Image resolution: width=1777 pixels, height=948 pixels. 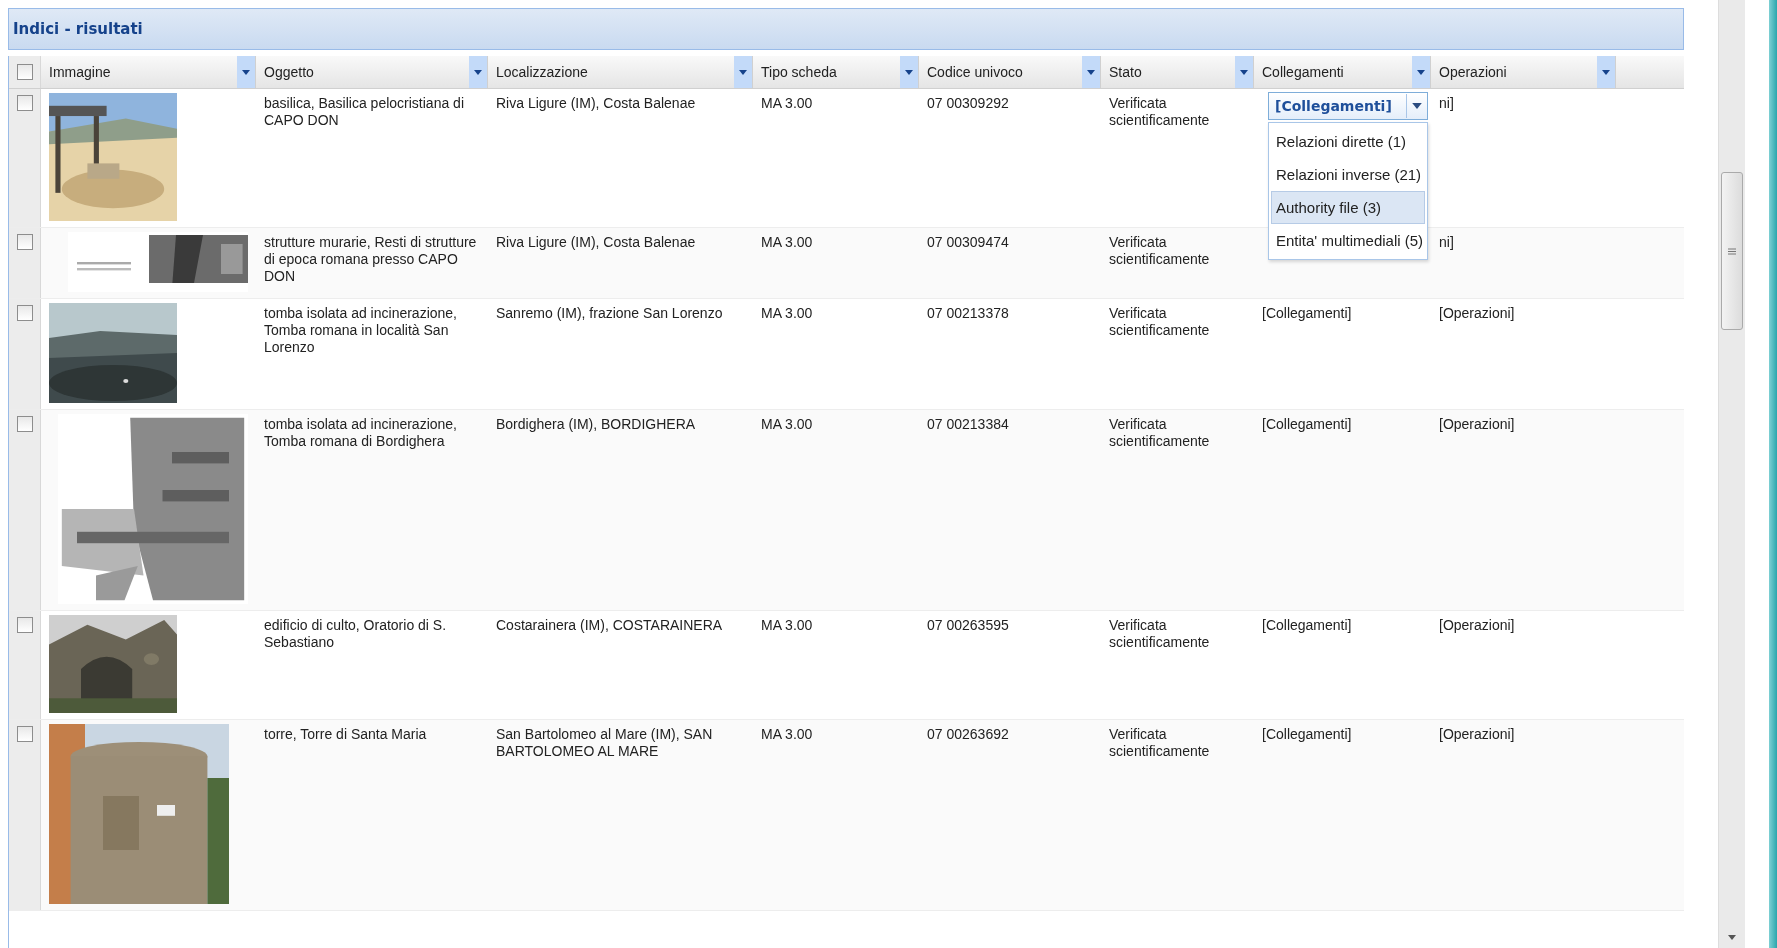 I want to click on table-cell: Costarainera (IM), COSTARAINERA, so click(x=609, y=625).